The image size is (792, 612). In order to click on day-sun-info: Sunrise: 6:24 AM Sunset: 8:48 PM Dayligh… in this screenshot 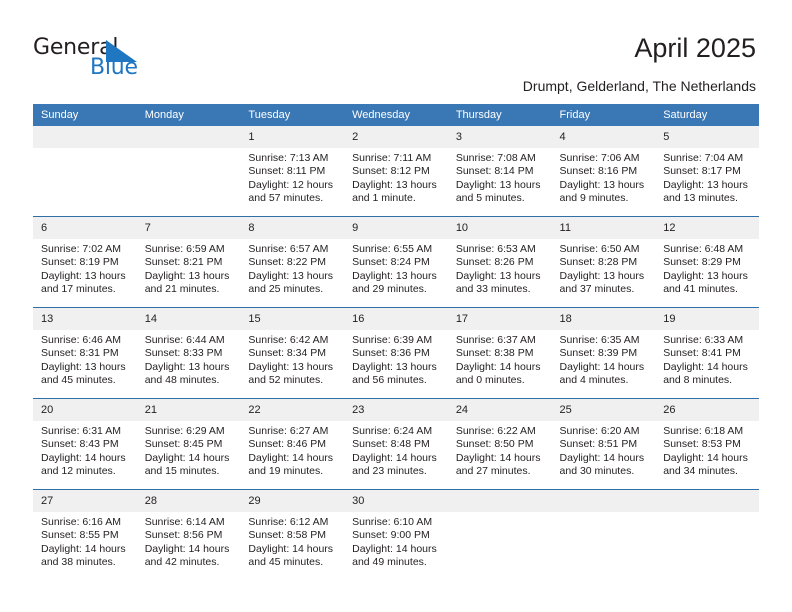, I will do `click(394, 451)`.